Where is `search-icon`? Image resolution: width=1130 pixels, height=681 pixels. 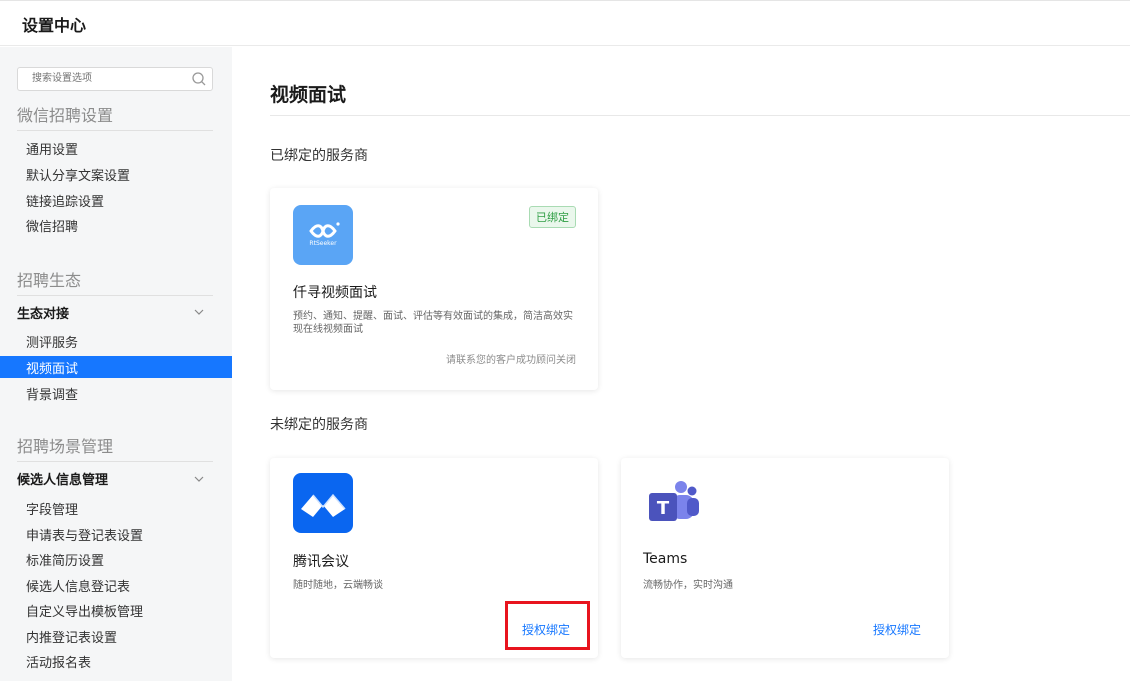
search-icon is located at coordinates (199, 79).